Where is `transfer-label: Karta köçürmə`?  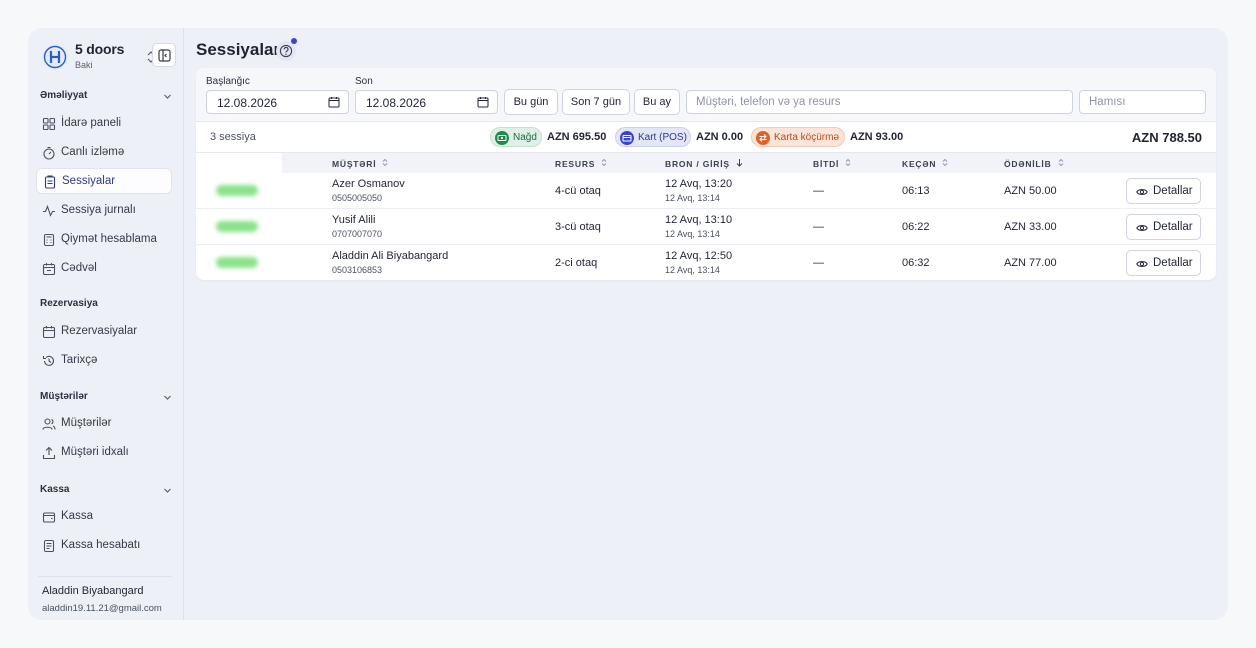 transfer-label: Karta köçürmə is located at coordinates (807, 137).